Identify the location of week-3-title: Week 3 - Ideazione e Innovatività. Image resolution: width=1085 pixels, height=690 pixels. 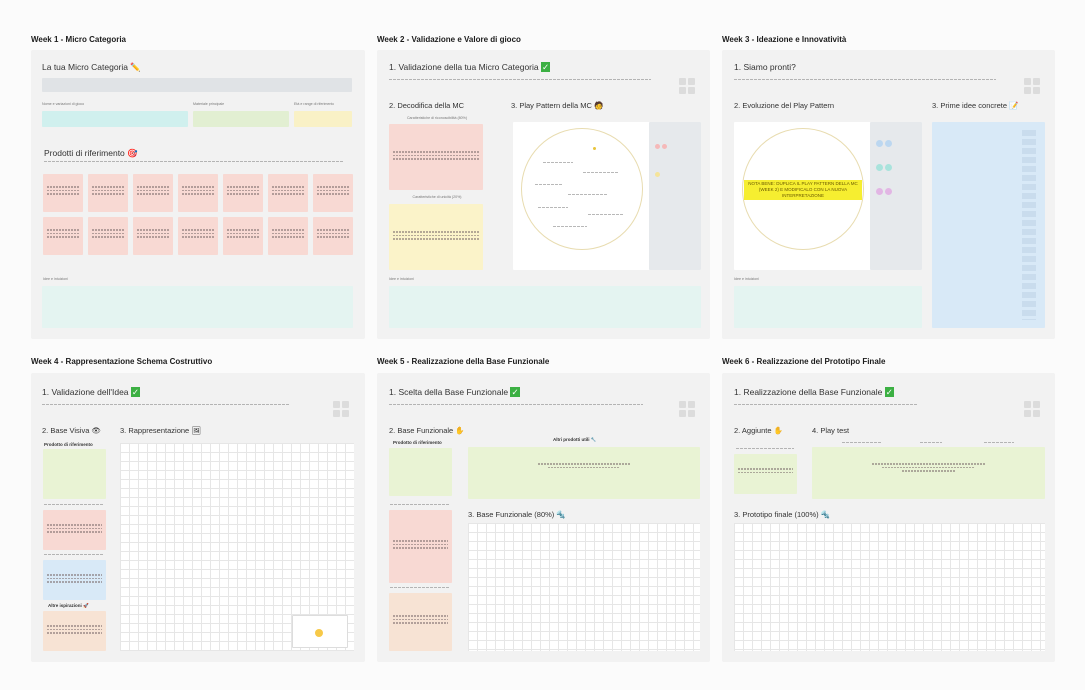
(784, 39).